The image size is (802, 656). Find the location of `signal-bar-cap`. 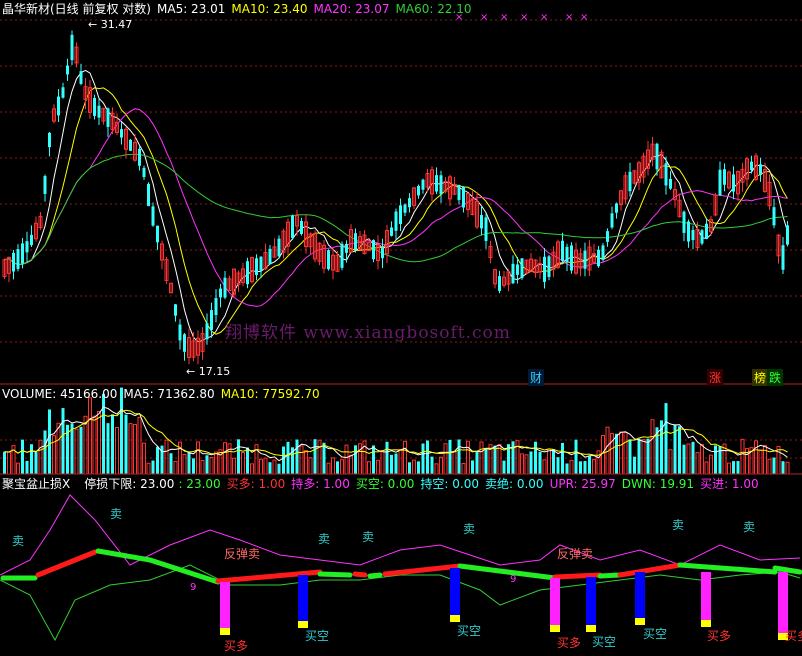

signal-bar-cap is located at coordinates (455, 618).